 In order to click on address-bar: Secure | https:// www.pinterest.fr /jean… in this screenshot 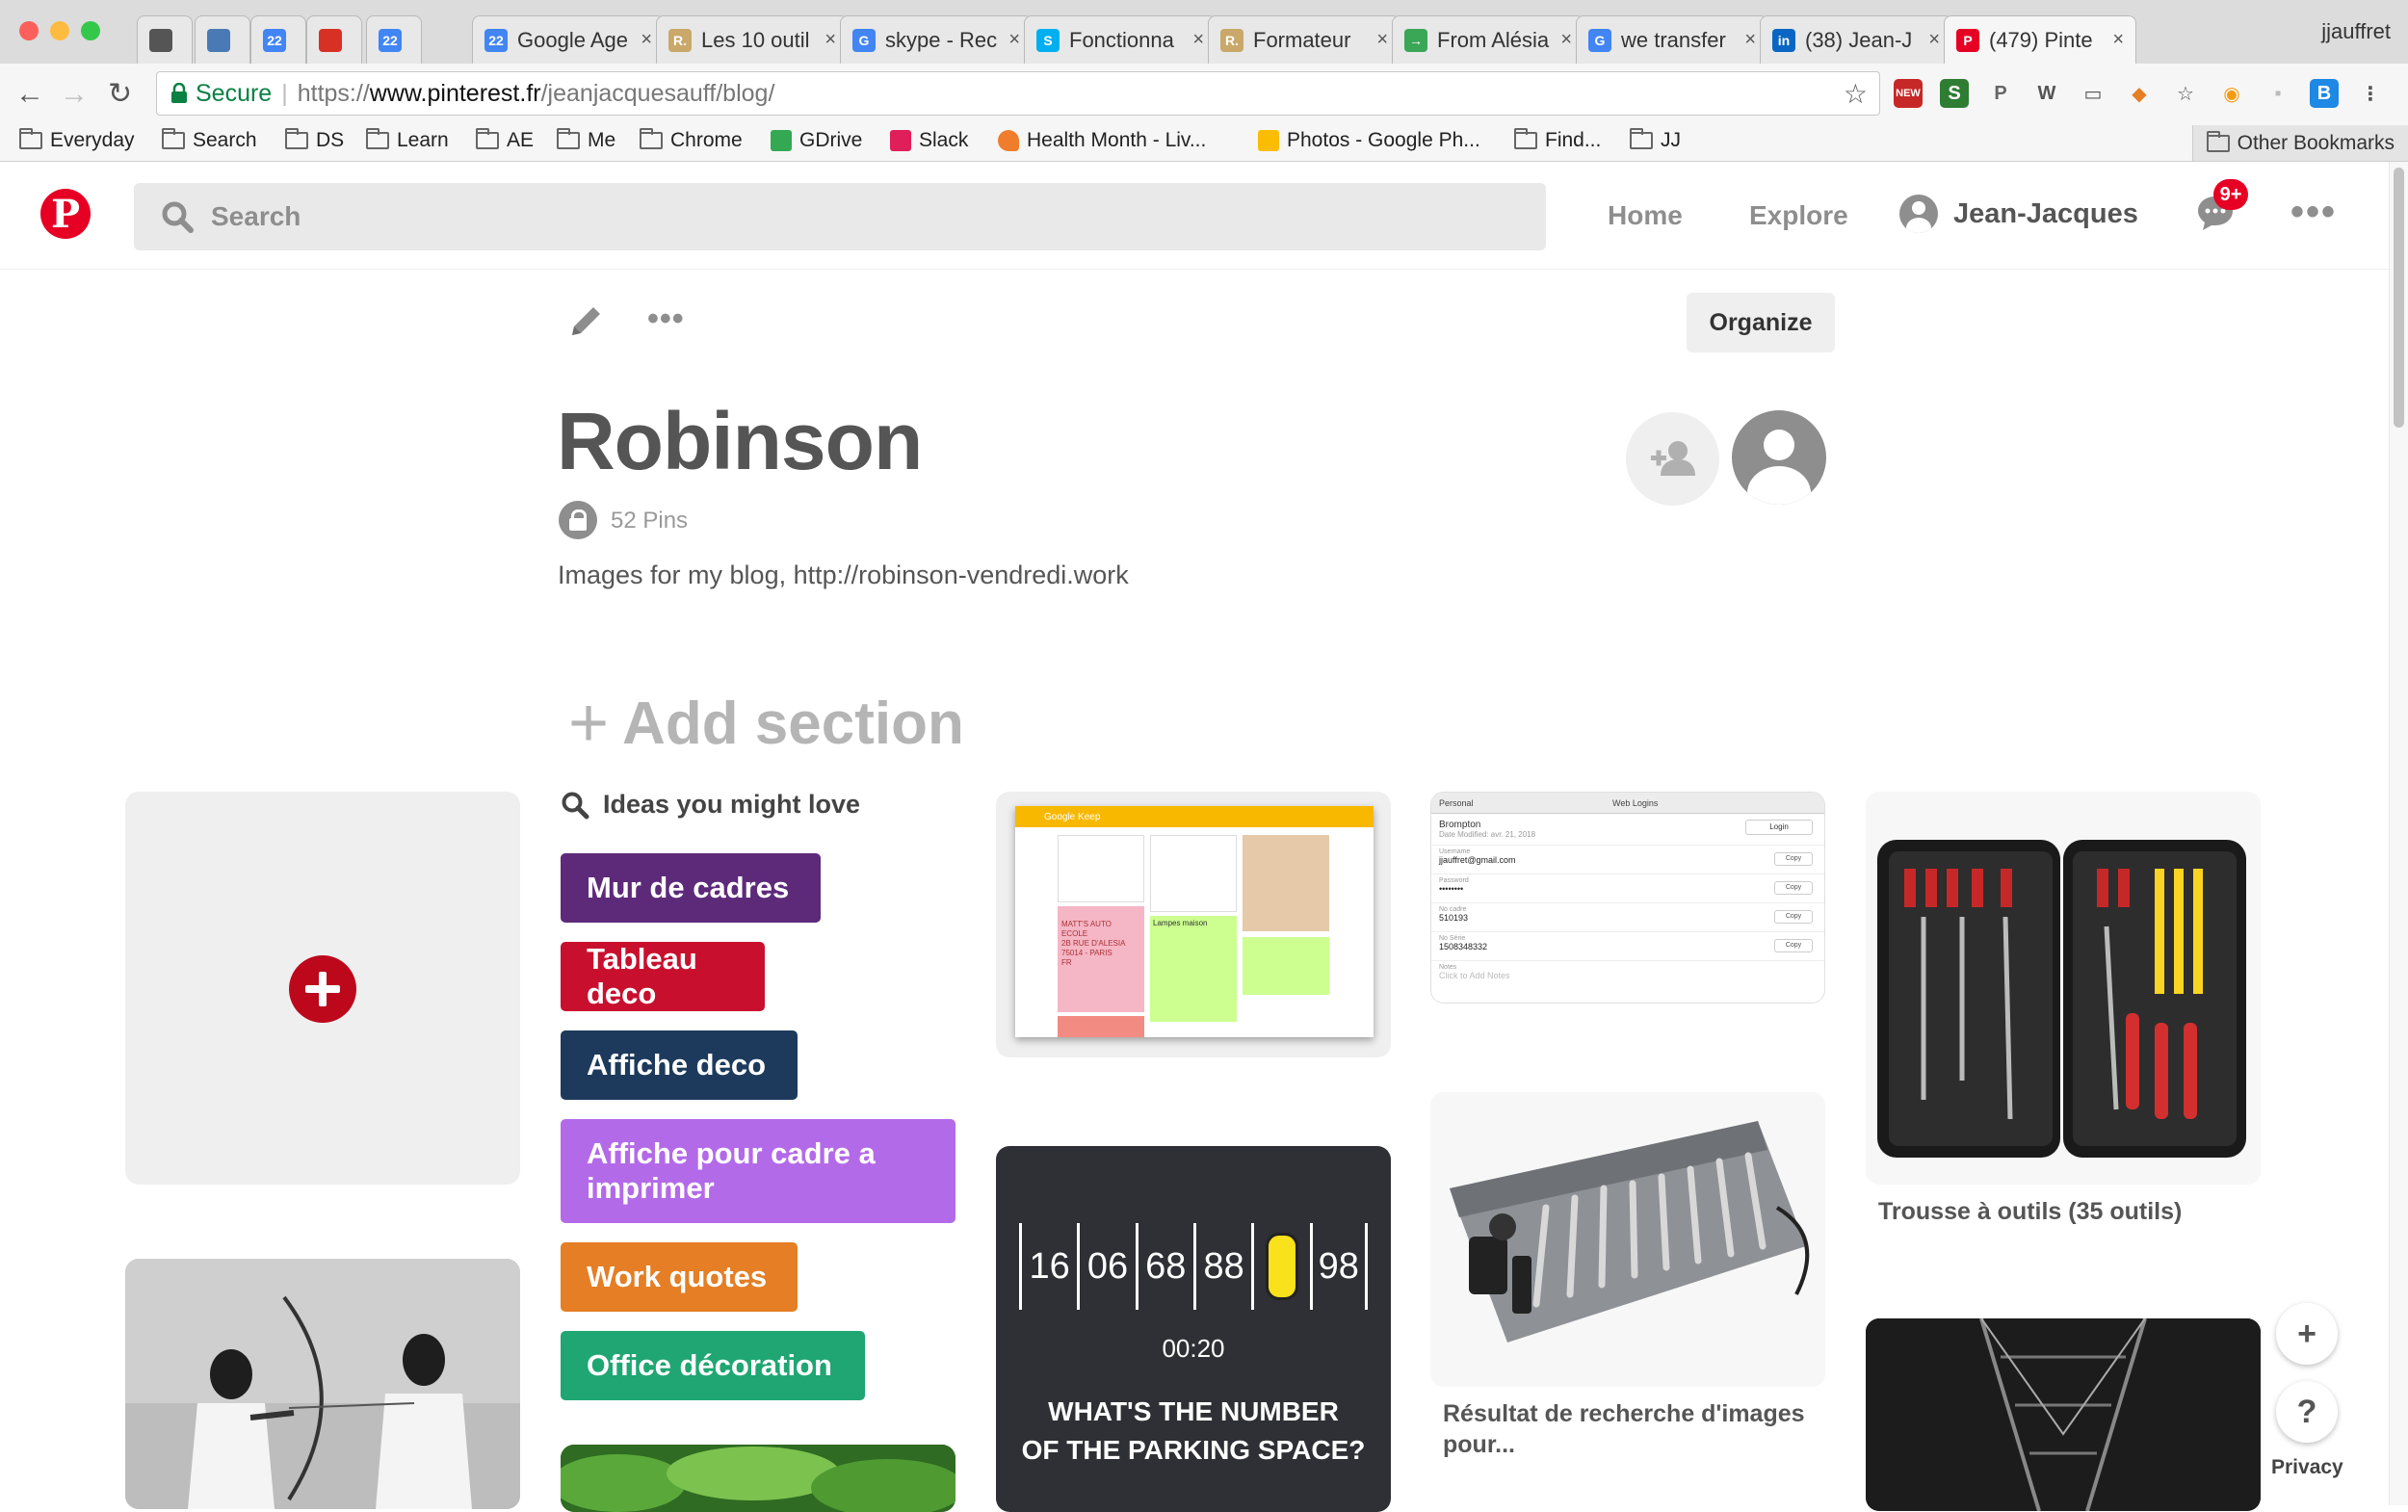, I will do `click(1018, 93)`.